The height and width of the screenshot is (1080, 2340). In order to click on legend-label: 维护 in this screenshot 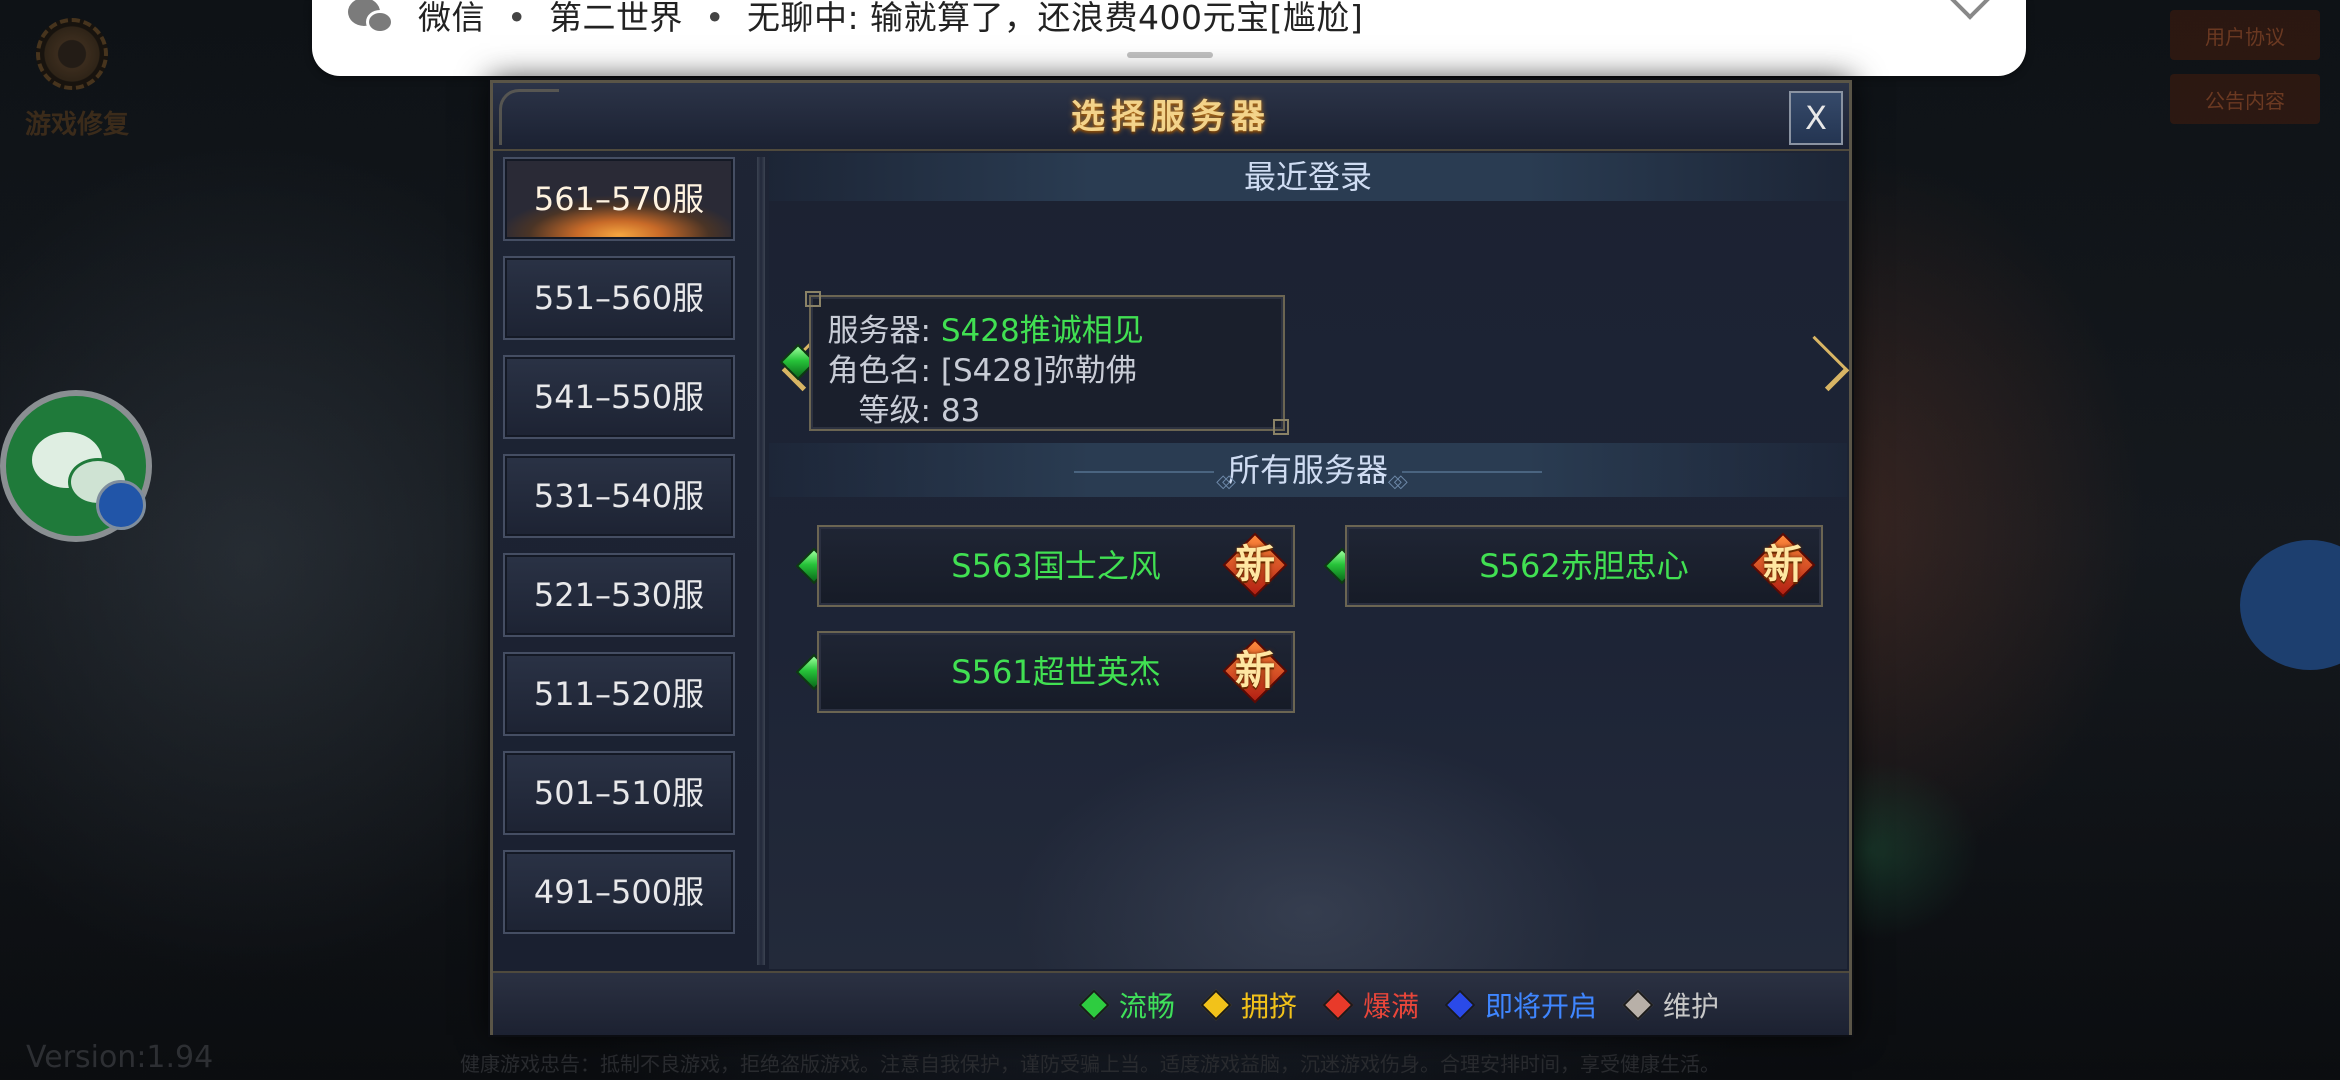, I will do `click(1690, 1006)`.